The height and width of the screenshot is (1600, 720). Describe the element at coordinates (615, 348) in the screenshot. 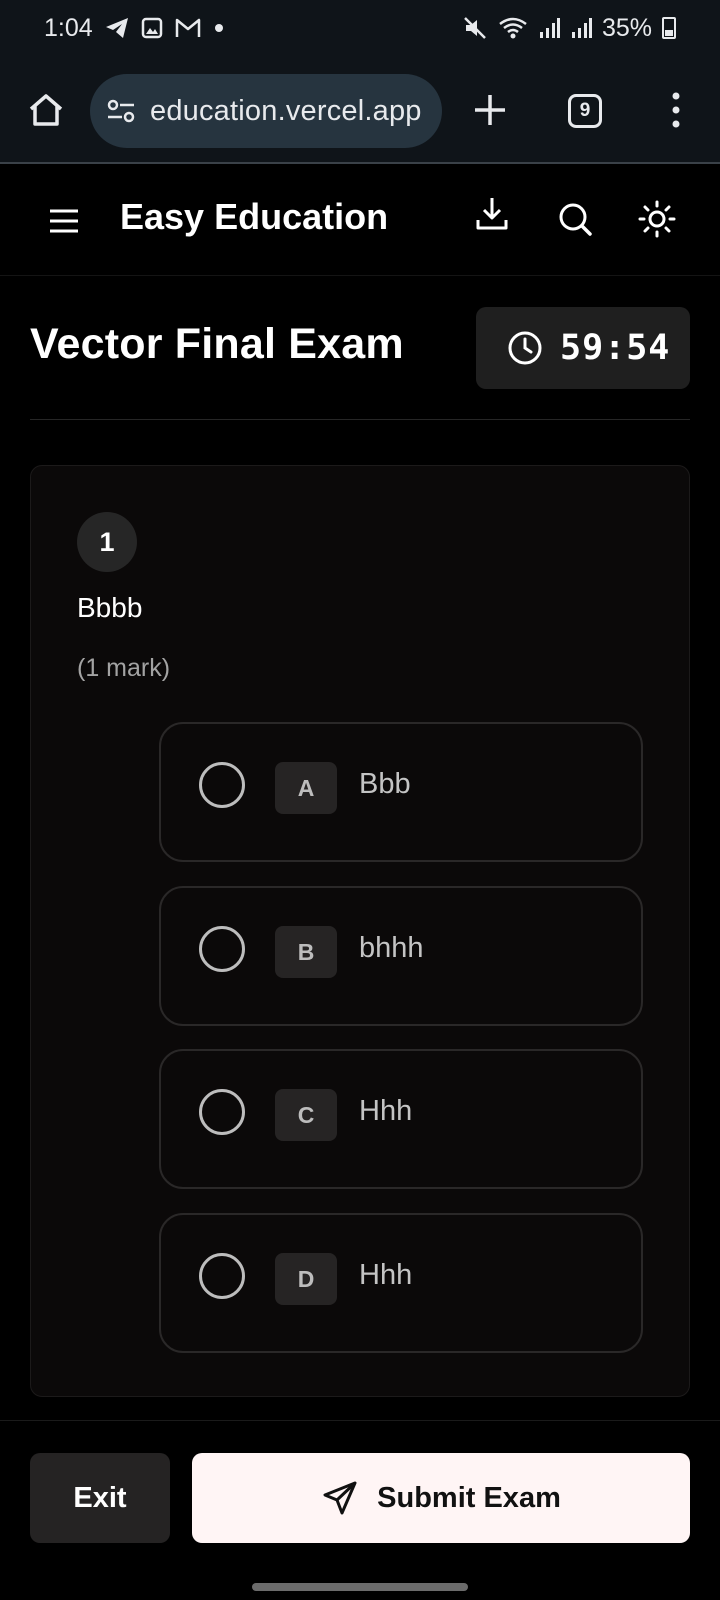

I see `timer-value: 59:54` at that location.